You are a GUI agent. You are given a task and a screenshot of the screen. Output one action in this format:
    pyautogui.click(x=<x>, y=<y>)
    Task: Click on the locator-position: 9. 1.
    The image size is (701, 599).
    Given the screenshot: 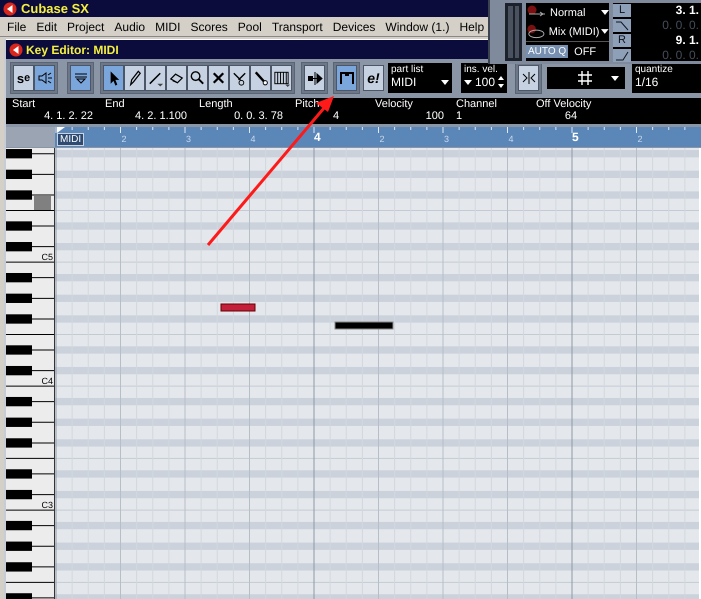 What is the action you would take?
    pyautogui.click(x=687, y=40)
    